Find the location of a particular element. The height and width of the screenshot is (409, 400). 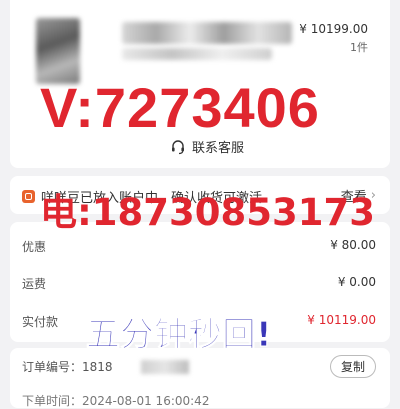

copy-button: 复制 is located at coordinates (352, 366).